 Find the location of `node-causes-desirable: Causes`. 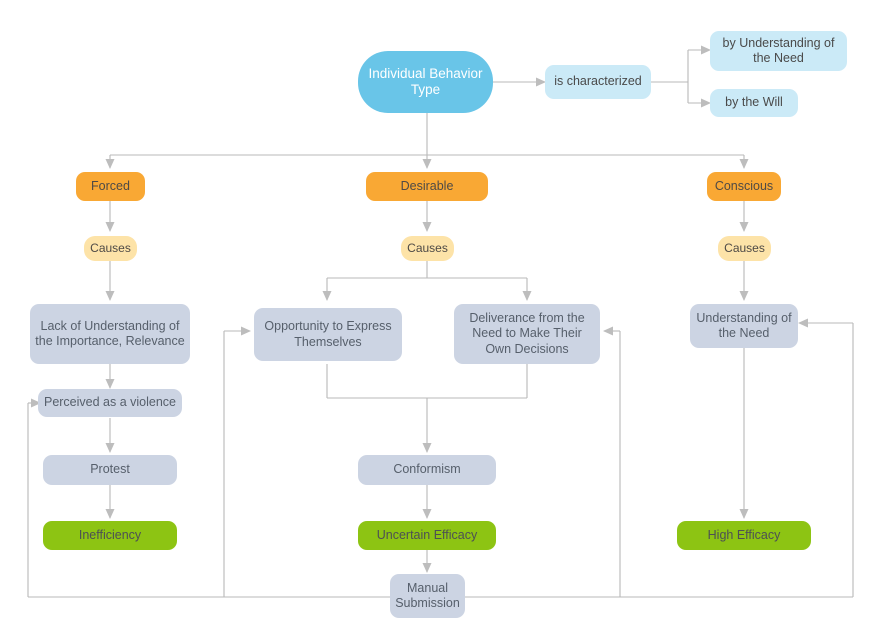

node-causes-desirable: Causes is located at coordinates (427, 248).